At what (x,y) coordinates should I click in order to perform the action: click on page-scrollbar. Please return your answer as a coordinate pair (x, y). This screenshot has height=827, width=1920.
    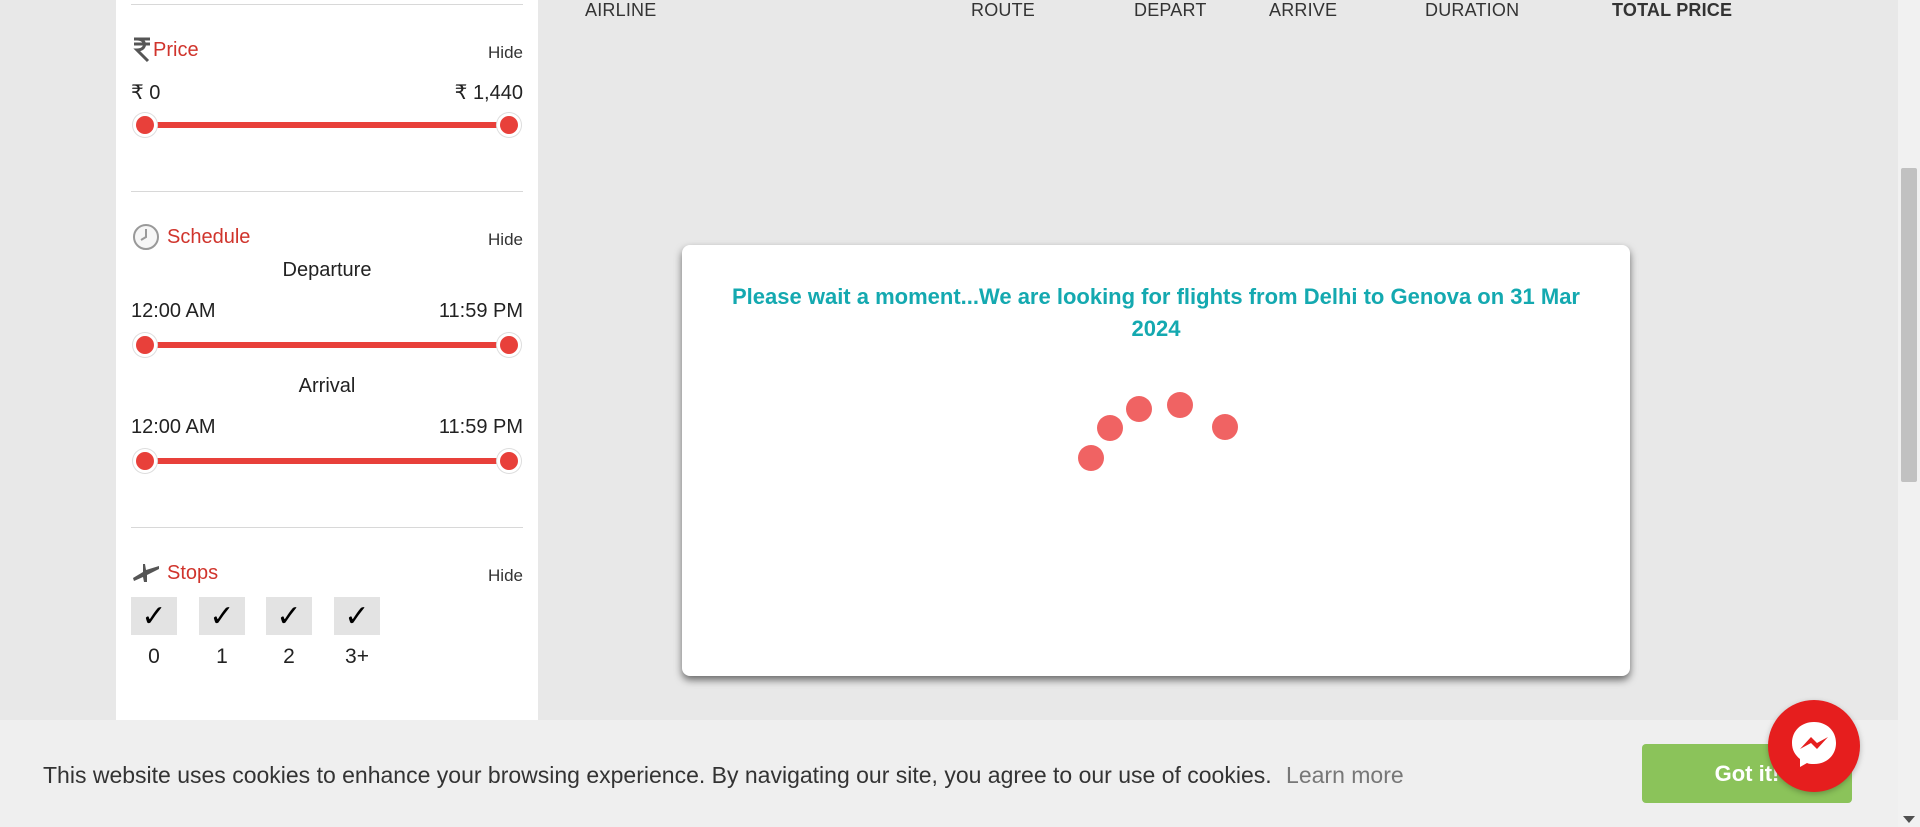
    Looking at the image, I should click on (1909, 413).